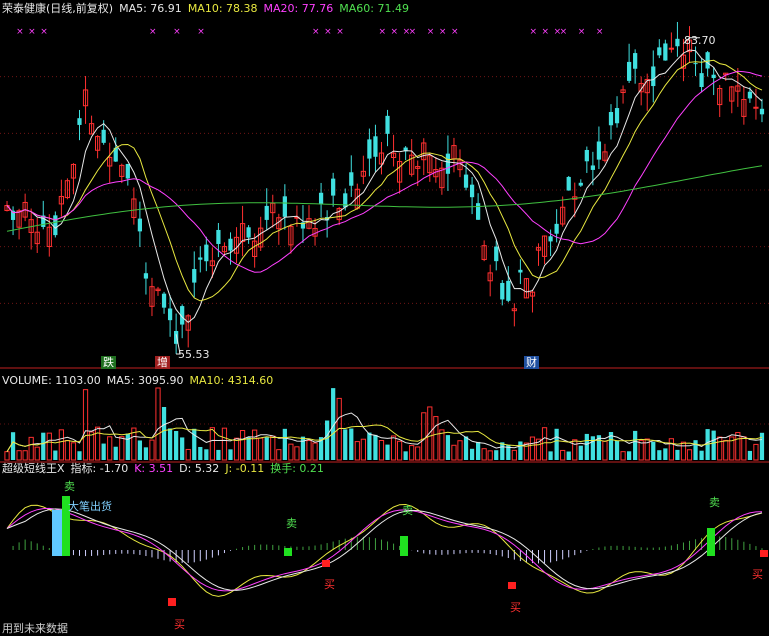 The width and height of the screenshot is (769, 636). I want to click on zeng-marker: 增, so click(162, 362).